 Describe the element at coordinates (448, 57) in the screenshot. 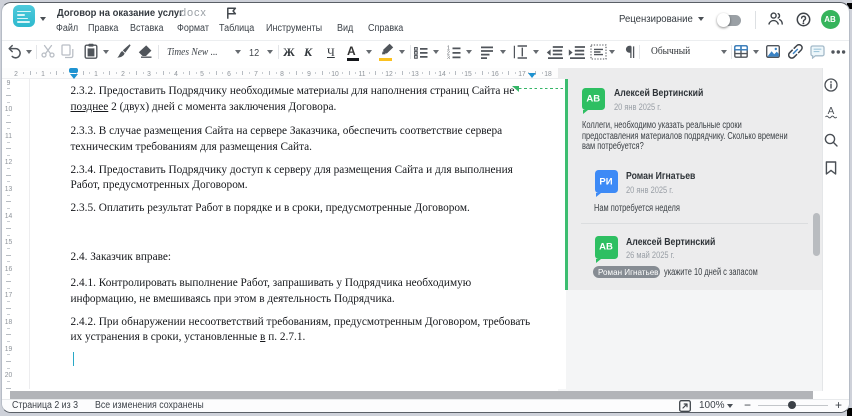

I see `svg-text: 3` at that location.